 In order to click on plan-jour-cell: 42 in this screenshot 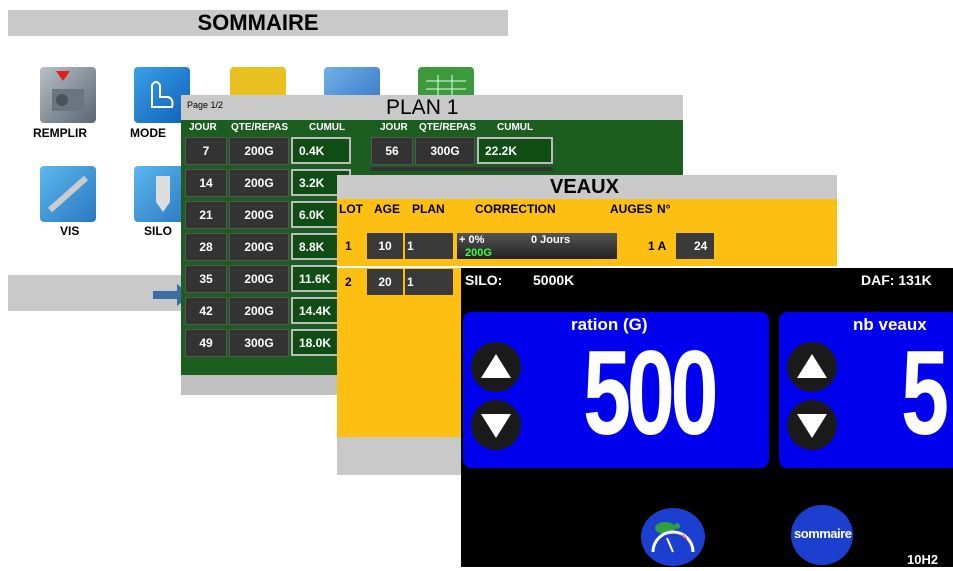, I will do `click(206, 311)`.